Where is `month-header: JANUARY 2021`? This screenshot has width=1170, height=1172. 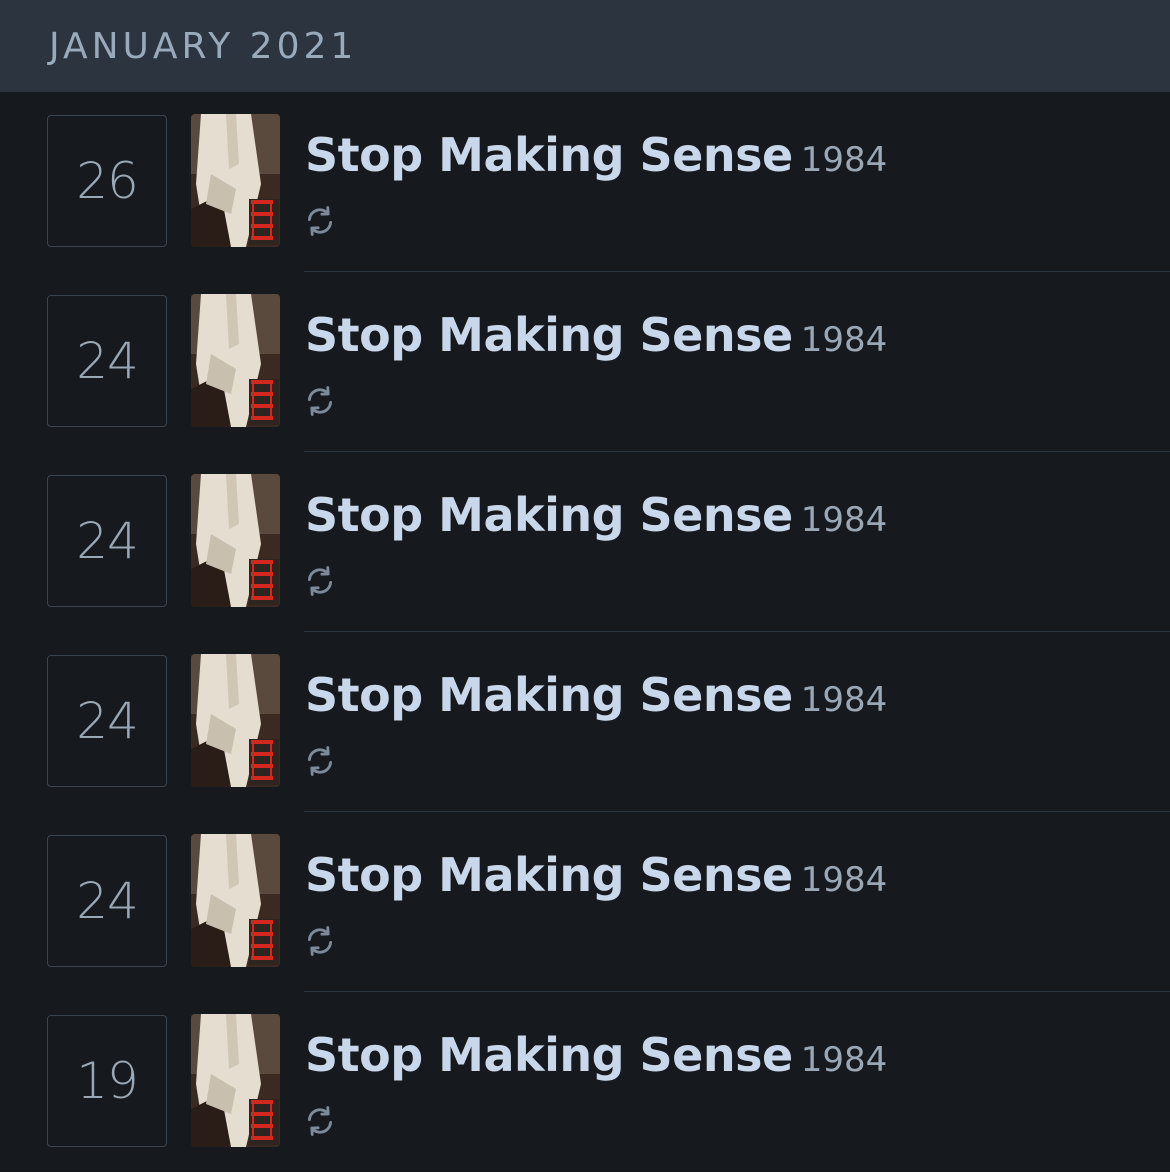
month-header: JANUARY 2021 is located at coordinates (585, 46).